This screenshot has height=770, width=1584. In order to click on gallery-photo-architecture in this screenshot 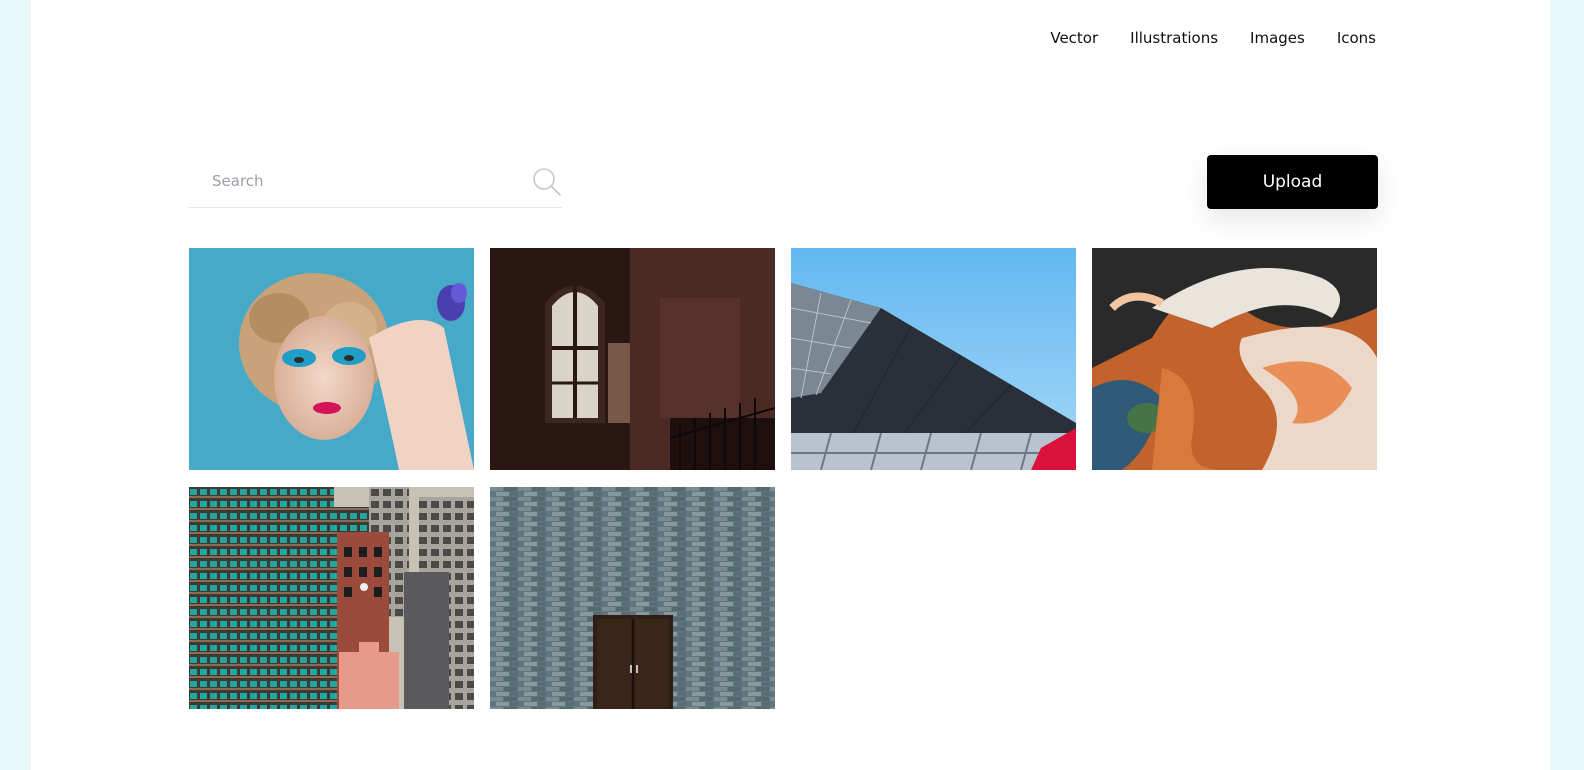, I will do `click(933, 359)`.